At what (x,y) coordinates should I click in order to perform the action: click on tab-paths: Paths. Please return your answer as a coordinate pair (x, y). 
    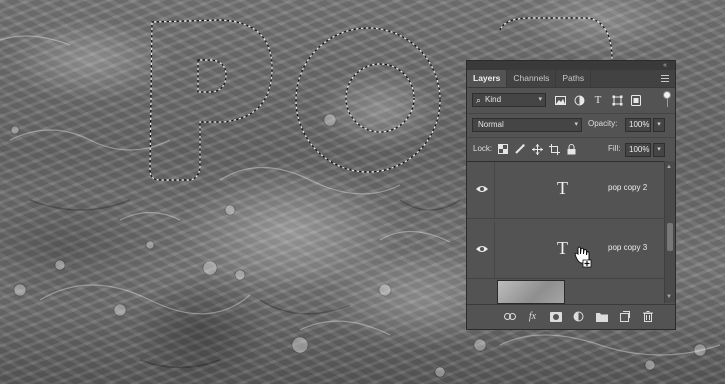
    Looking at the image, I should click on (574, 78).